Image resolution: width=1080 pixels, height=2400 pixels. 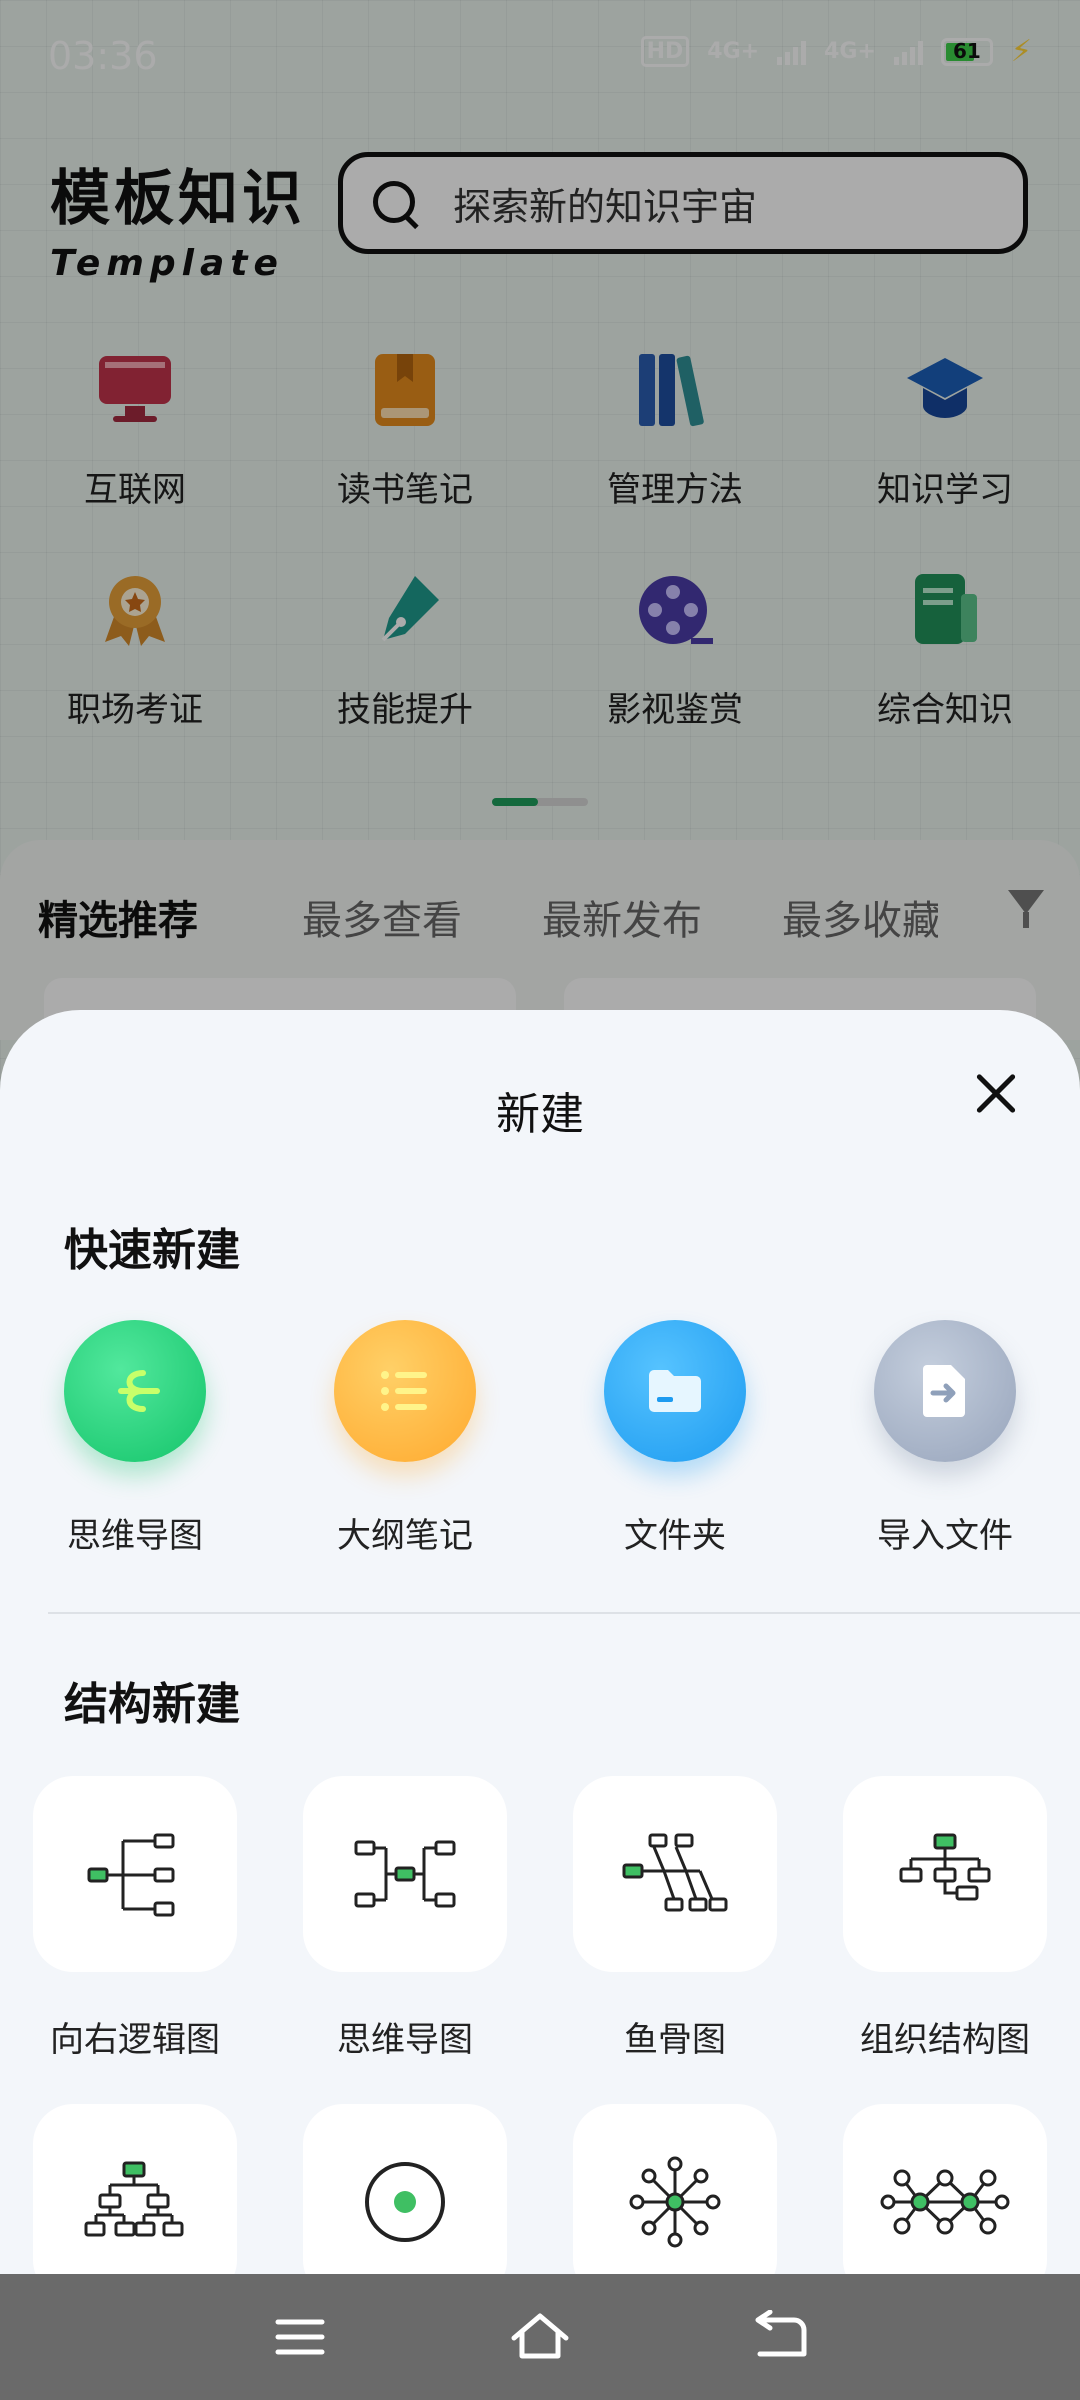 What do you see at coordinates (996, 1094) in the screenshot?
I see `close-icon` at bounding box center [996, 1094].